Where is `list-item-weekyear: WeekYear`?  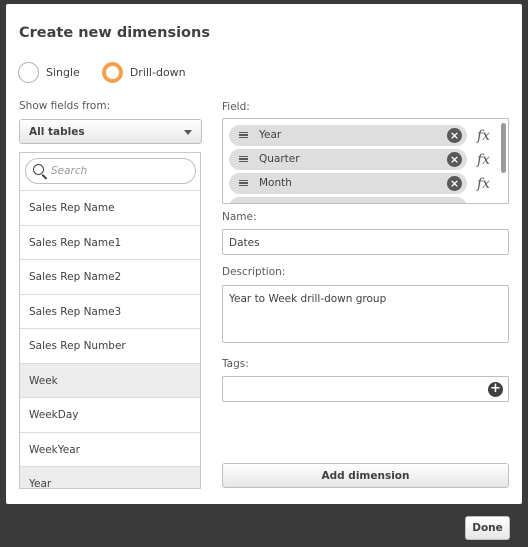 list-item-weekyear: WeekYear is located at coordinates (110, 449).